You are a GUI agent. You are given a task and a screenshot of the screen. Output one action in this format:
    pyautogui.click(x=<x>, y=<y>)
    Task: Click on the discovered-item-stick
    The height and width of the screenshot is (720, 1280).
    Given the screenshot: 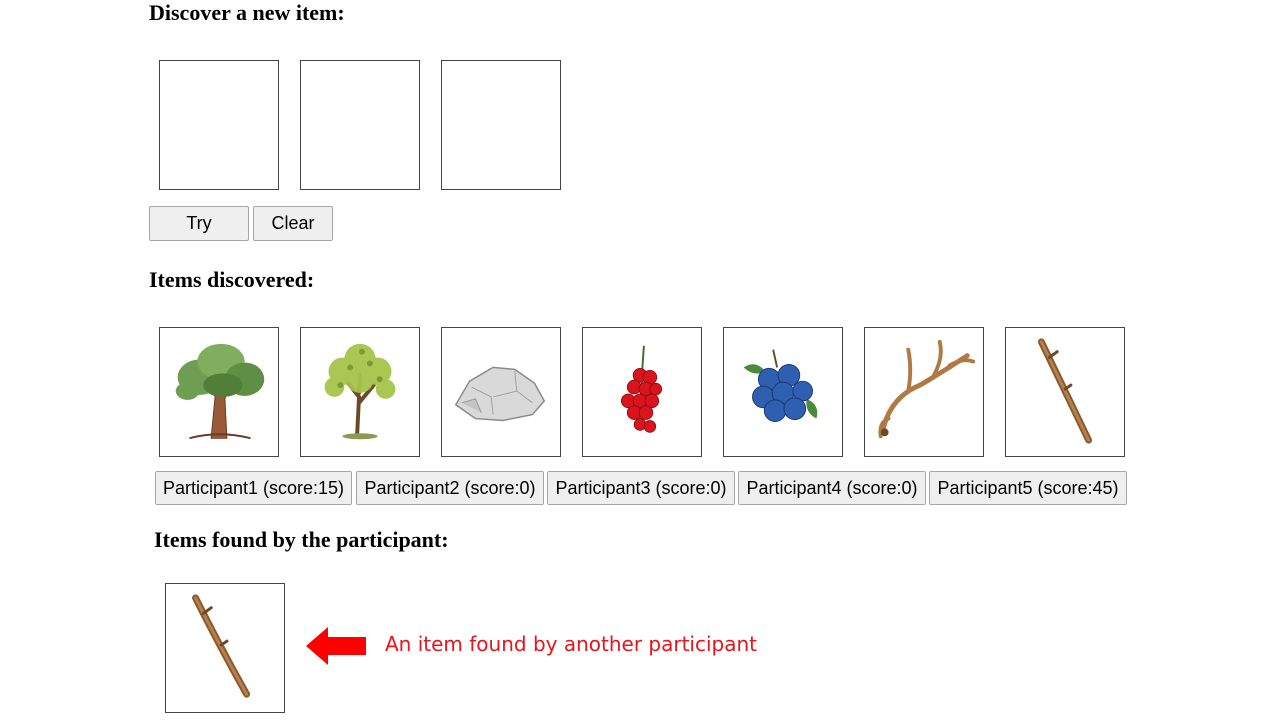 What is the action you would take?
    pyautogui.click(x=1065, y=392)
    